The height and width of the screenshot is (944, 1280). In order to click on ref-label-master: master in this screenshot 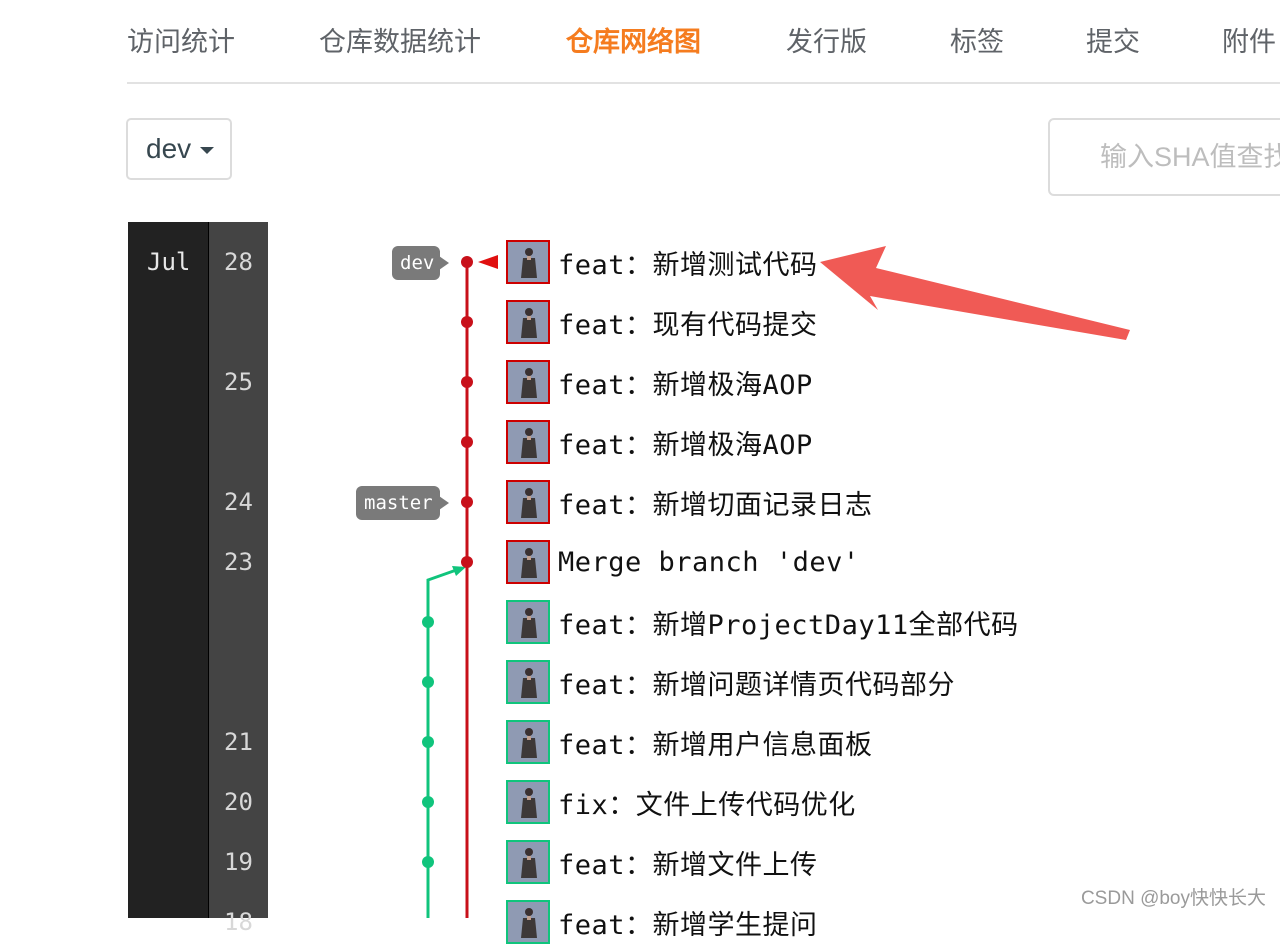, I will do `click(402, 503)`.